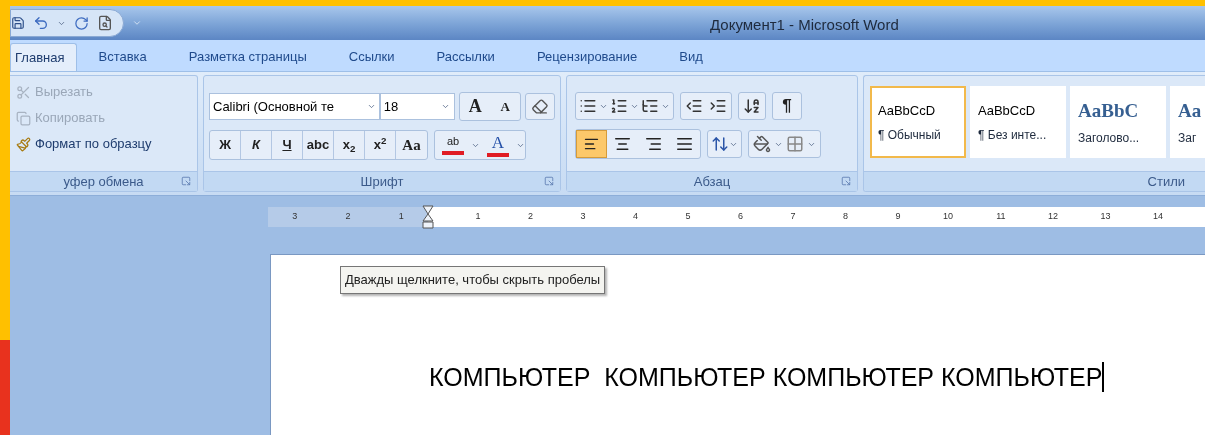  What do you see at coordinates (650, 106) in the screenshot?
I see `multilevel-list-icon` at bounding box center [650, 106].